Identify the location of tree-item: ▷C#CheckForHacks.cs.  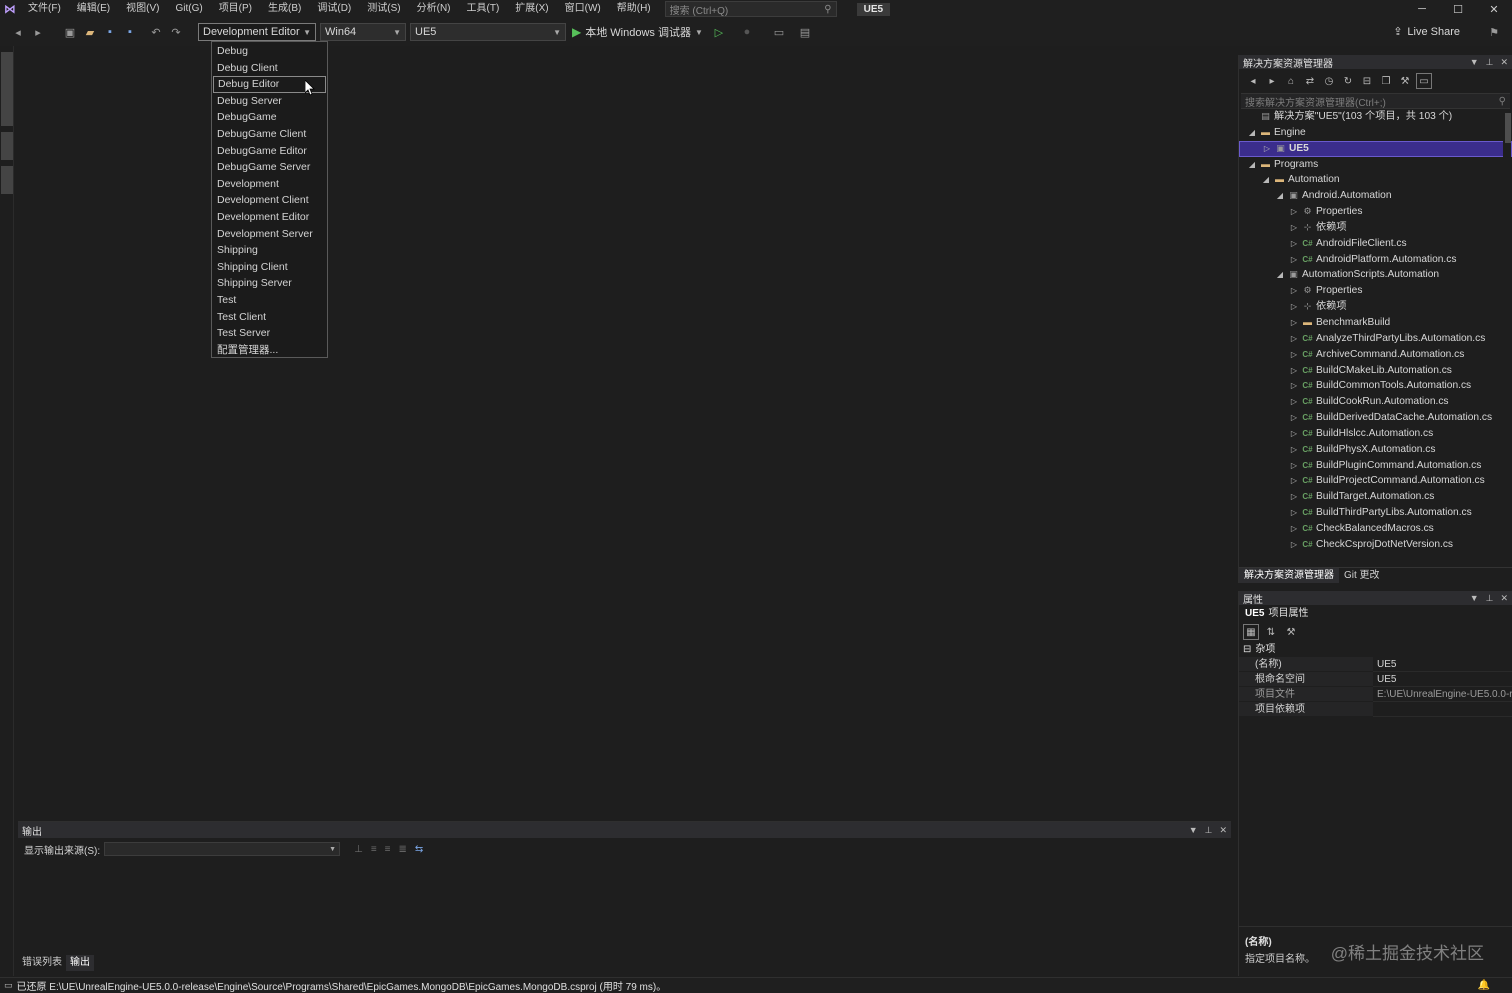
(1375, 554).